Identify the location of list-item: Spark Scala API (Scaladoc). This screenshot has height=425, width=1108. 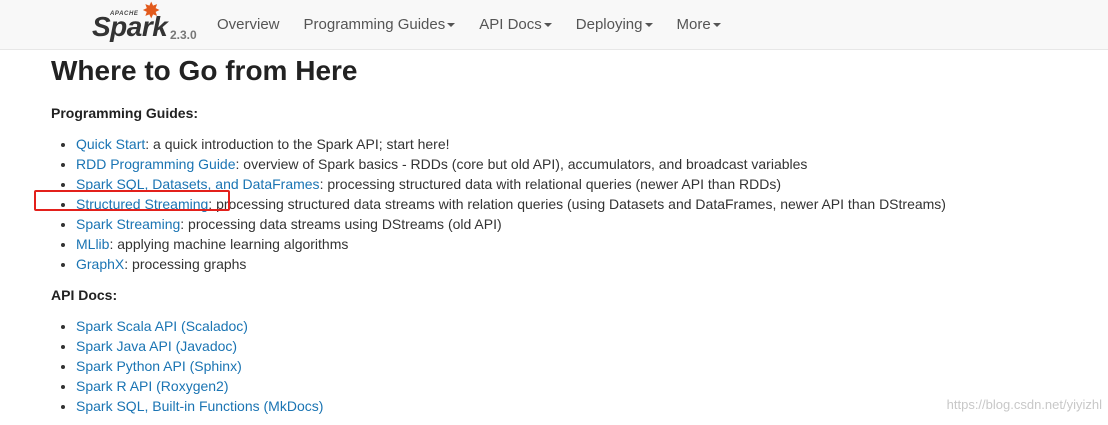
(563, 326).